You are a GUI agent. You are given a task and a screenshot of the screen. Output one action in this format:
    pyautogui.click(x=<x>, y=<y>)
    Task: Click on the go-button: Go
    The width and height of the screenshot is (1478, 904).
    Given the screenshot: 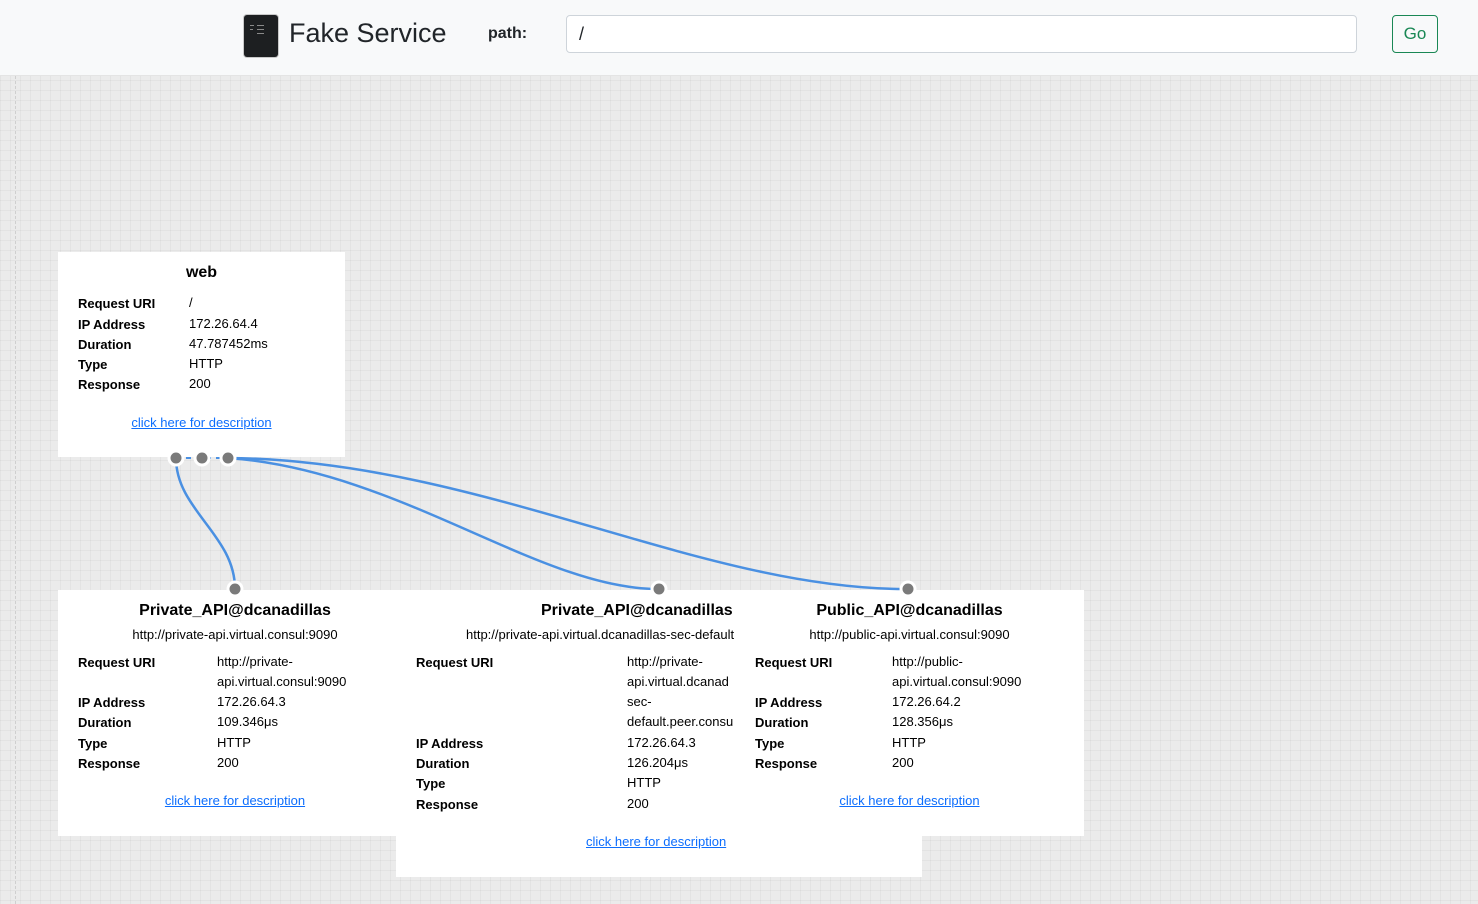 What is the action you would take?
    pyautogui.click(x=1415, y=34)
    